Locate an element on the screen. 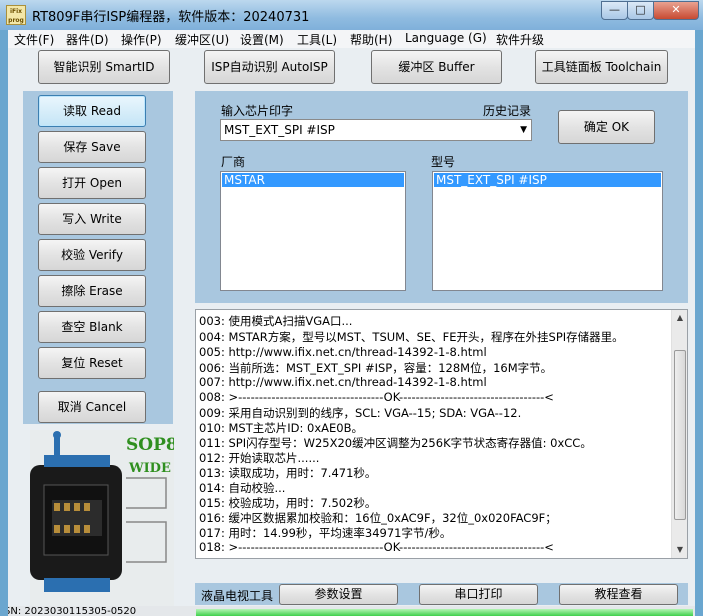 The image size is (703, 616). menu-tools: 工具(L) is located at coordinates (317, 39).